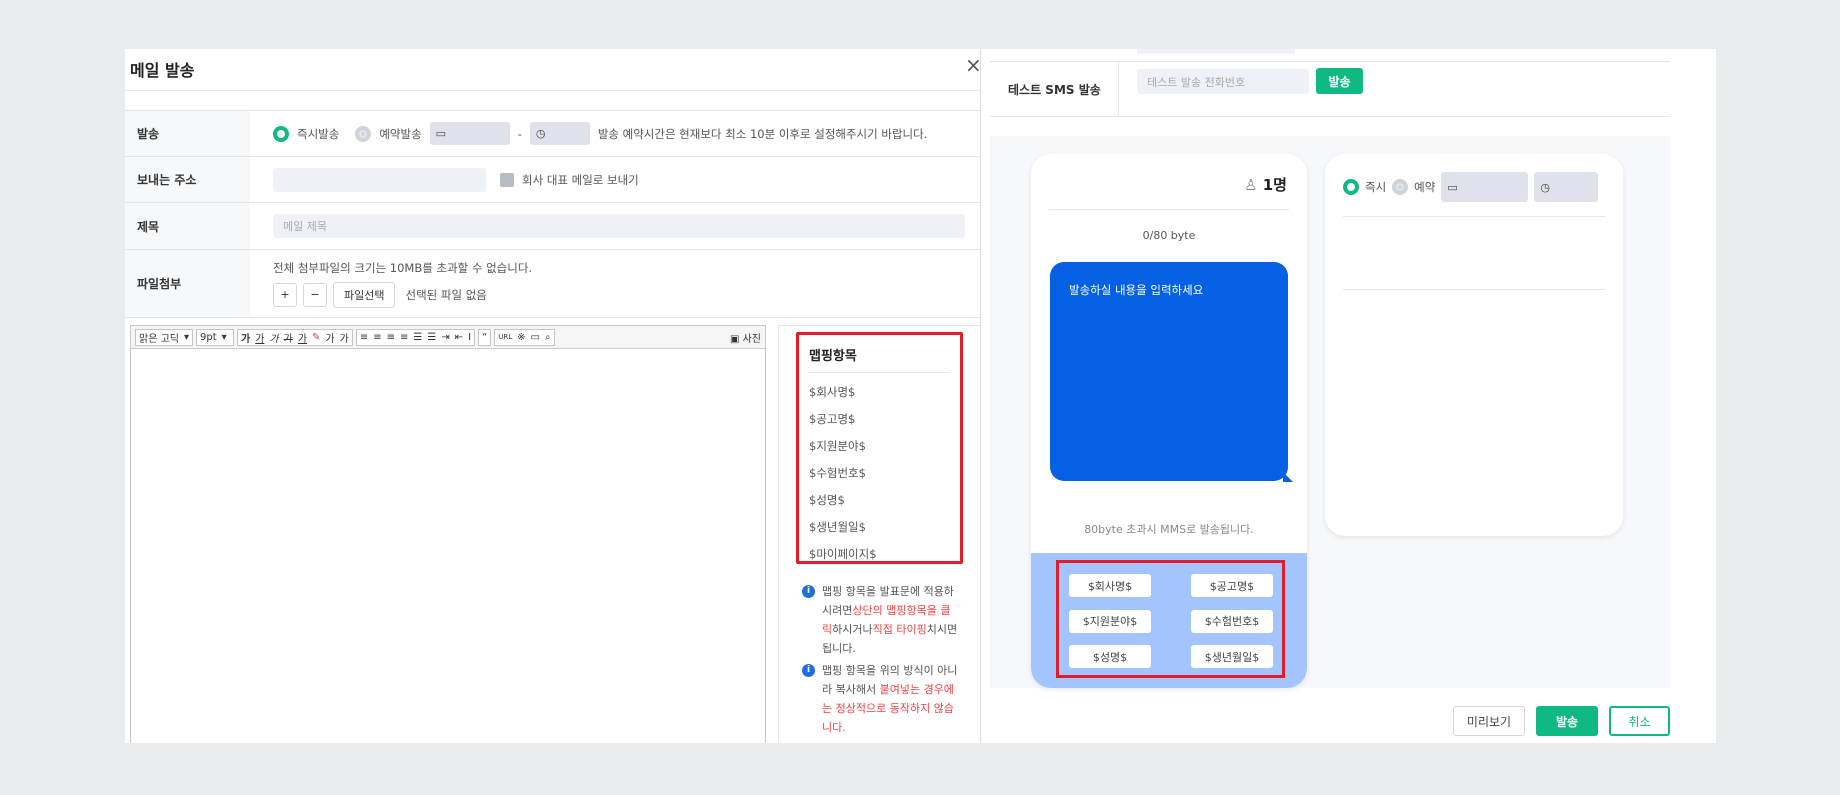  Describe the element at coordinates (1489, 721) in the screenshot. I see `preview-button: 미리보기` at that location.